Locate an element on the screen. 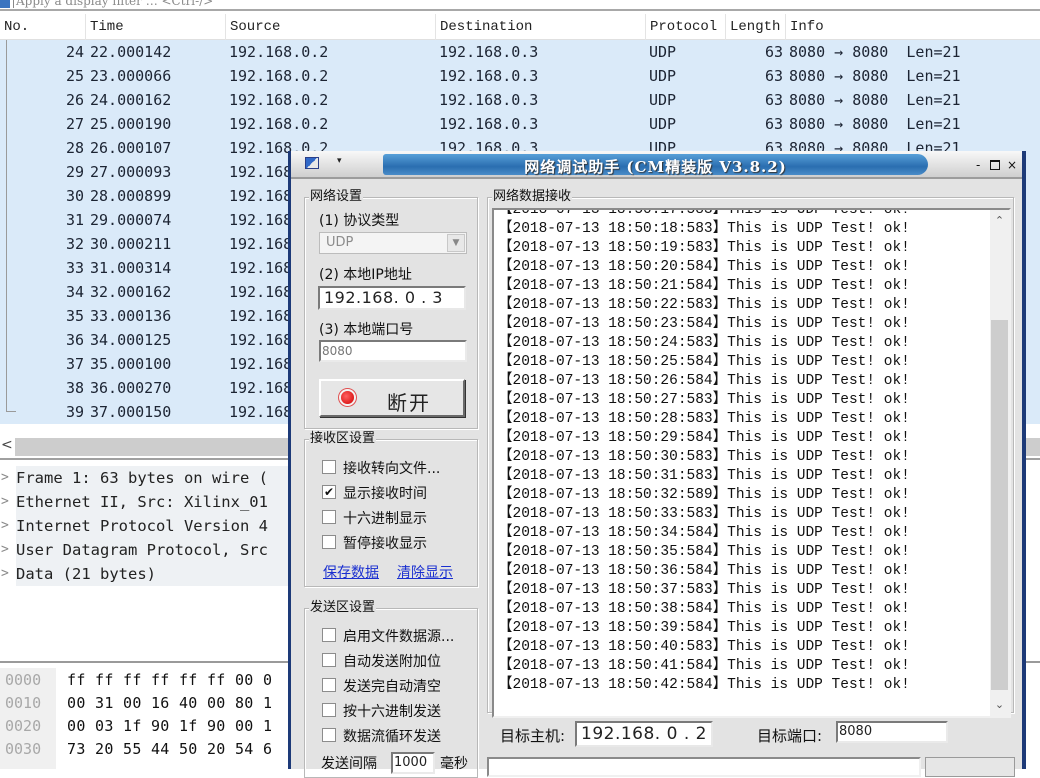  send-text-area is located at coordinates (704, 767).